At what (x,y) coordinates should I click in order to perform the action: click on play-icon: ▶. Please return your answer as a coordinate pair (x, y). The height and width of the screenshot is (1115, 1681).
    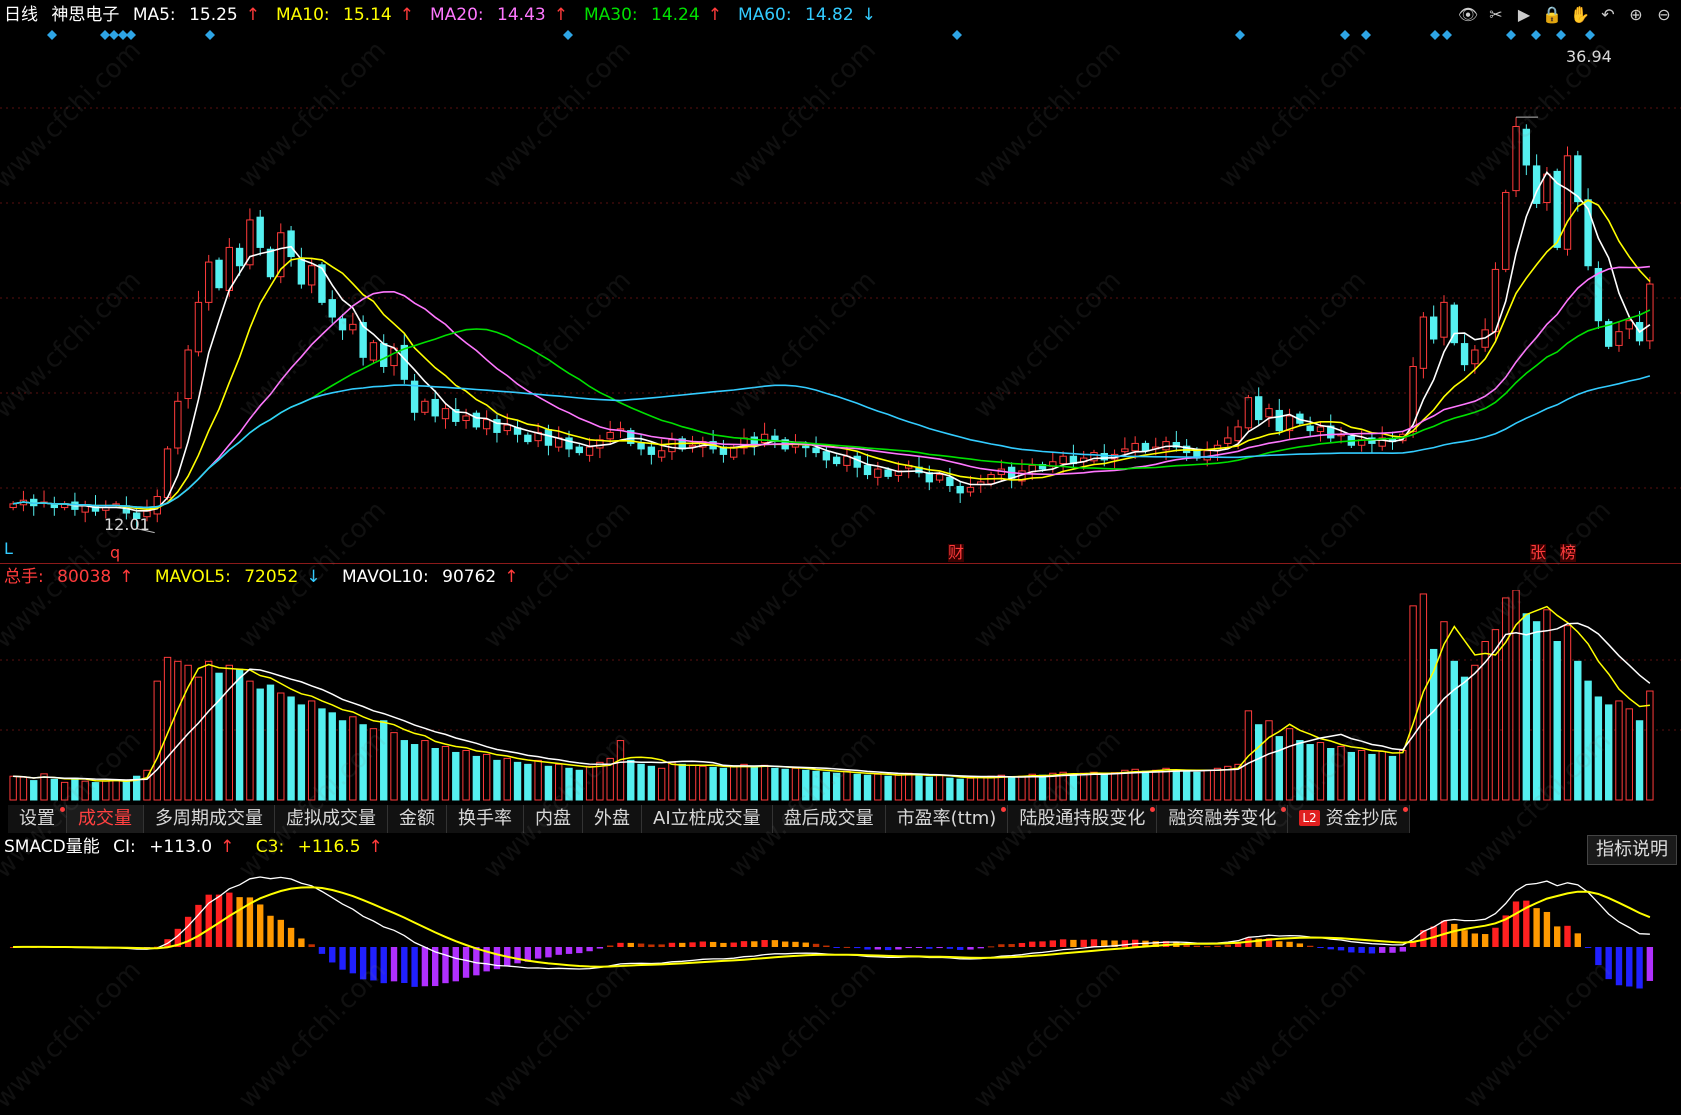
    Looking at the image, I should click on (1524, 15).